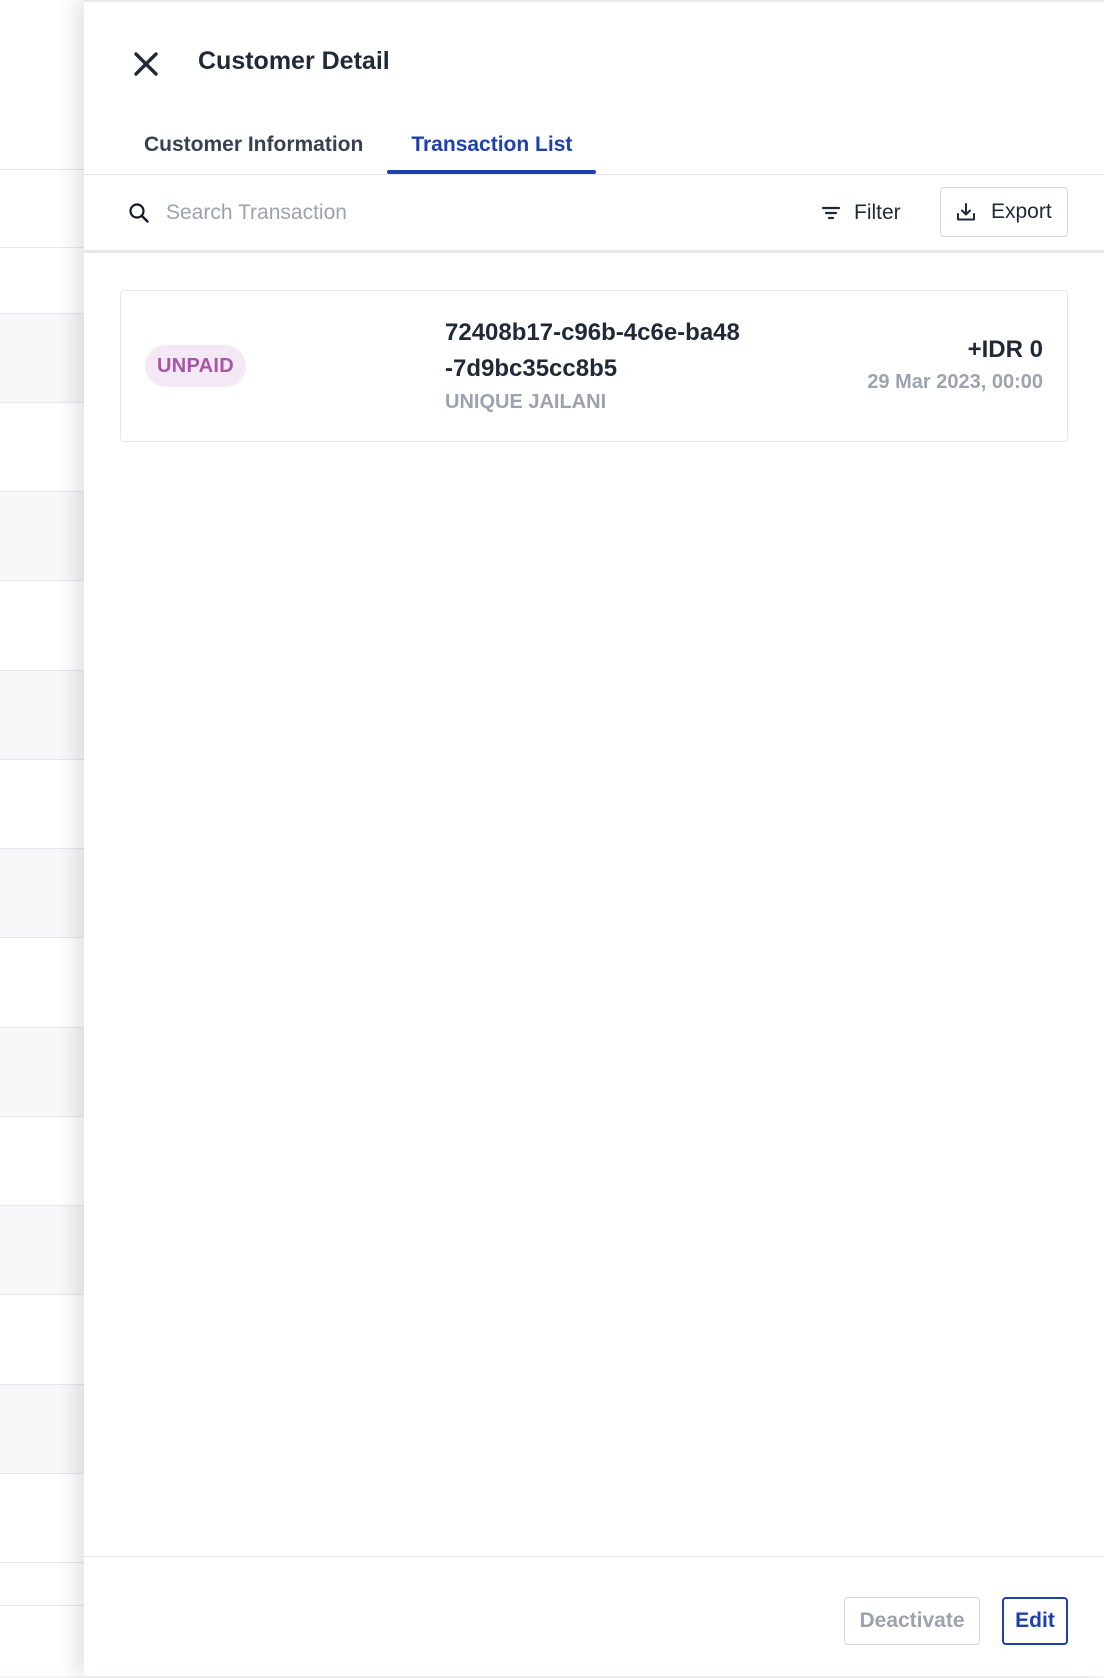 This screenshot has width=1104, height=1678. What do you see at coordinates (594, 1617) in the screenshot?
I see `drawer-footer: Deactivate Edit` at bounding box center [594, 1617].